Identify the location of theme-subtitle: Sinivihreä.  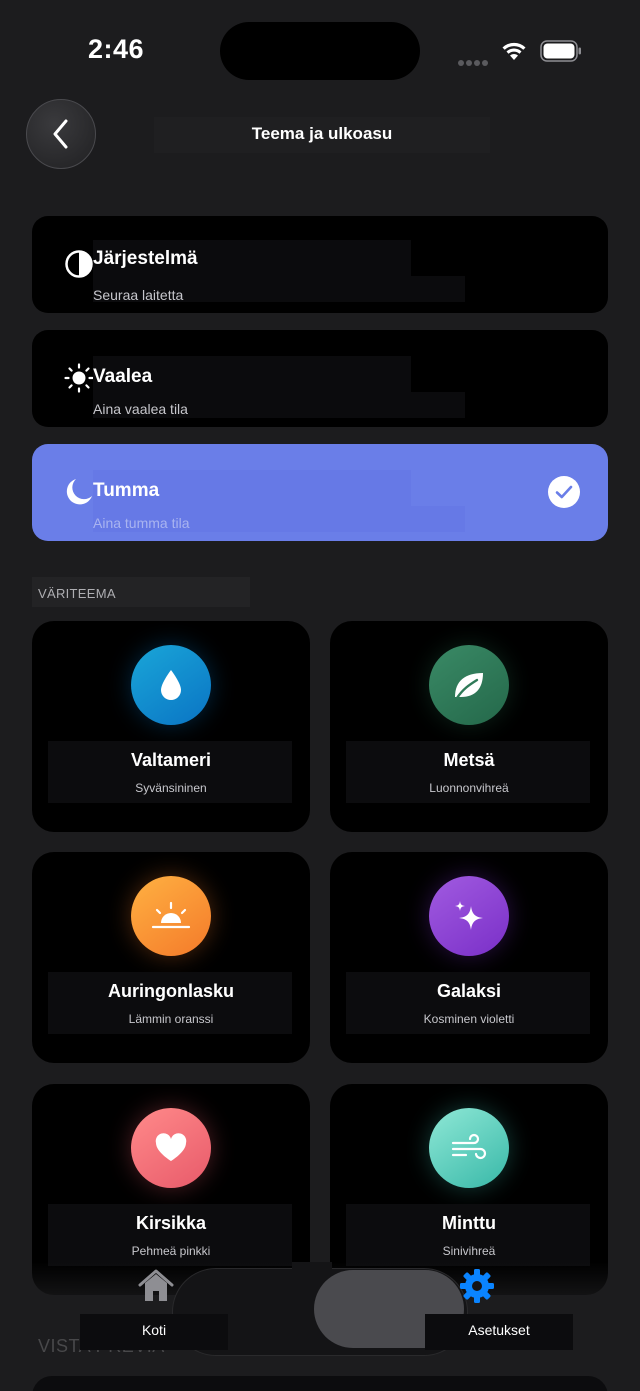
(469, 1251).